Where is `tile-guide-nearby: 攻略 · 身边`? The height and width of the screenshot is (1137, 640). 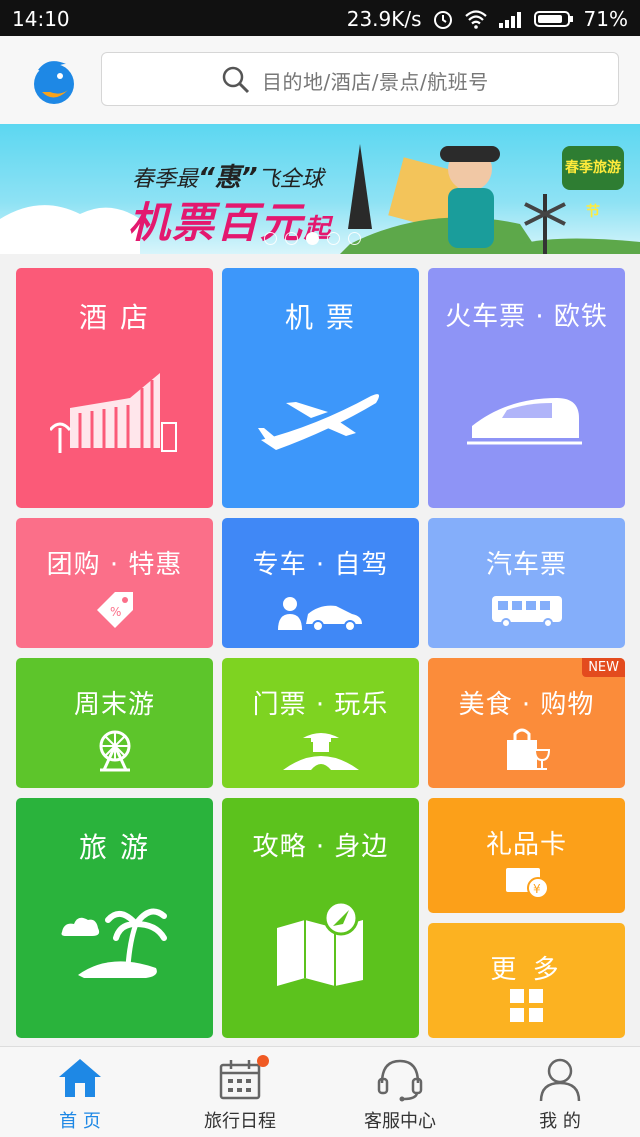 tile-guide-nearby: 攻略 · 身边 is located at coordinates (320, 918).